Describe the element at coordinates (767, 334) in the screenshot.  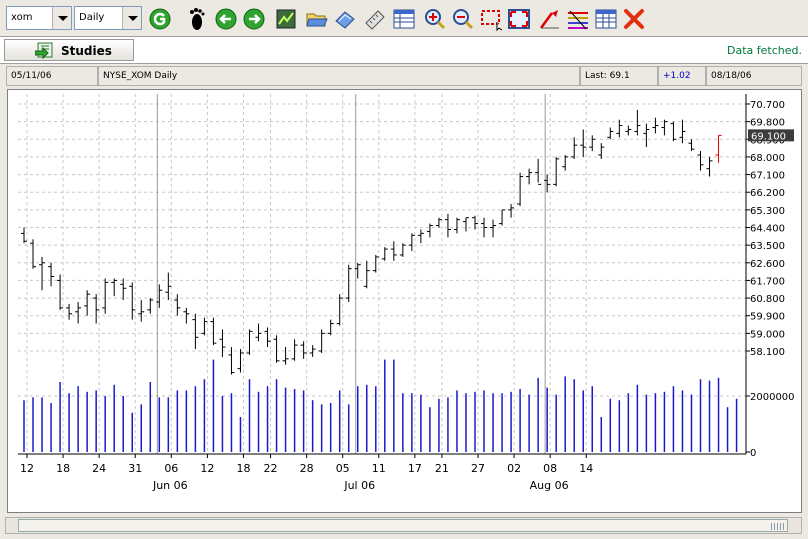
I see `y-tick-label: 59.000` at that location.